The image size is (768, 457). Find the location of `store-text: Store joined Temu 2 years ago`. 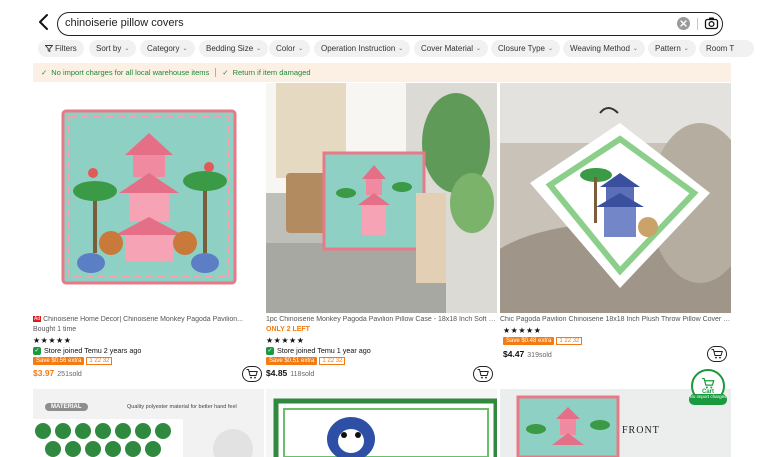

store-text: Store joined Temu 2 years ago is located at coordinates (93, 350).